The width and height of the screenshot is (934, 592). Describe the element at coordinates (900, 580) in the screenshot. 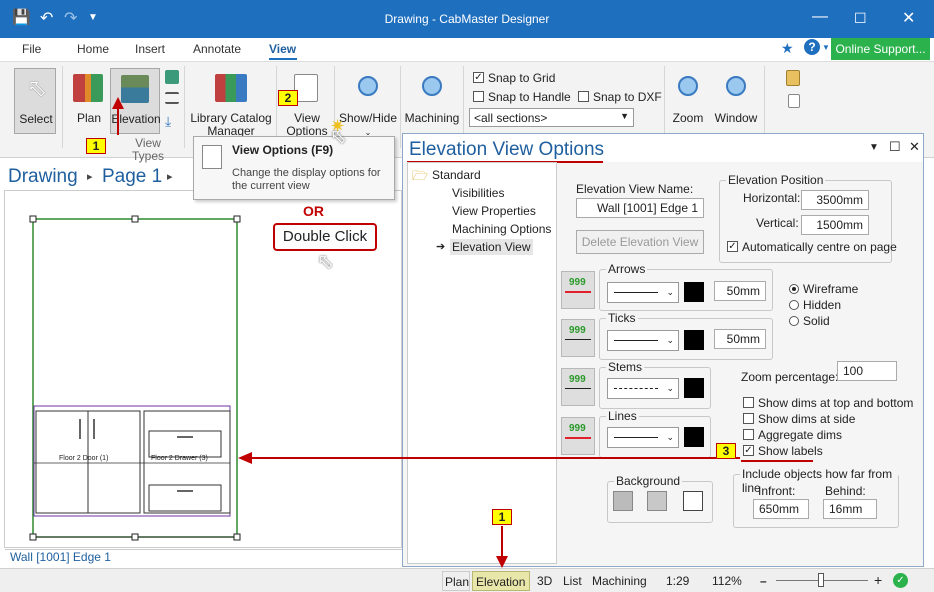

I see `status-ok-icon: ✓` at that location.